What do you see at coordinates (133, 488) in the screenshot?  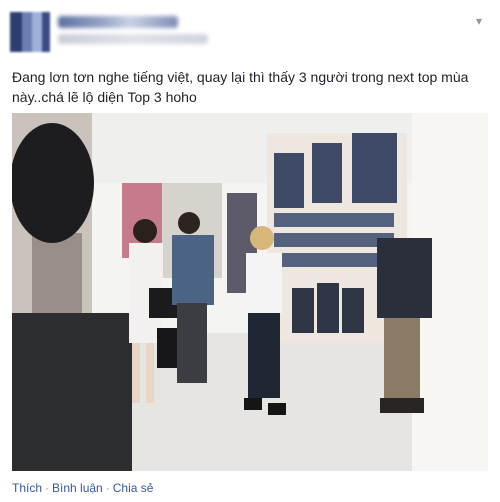 I see `share-link: Chia sẻ` at bounding box center [133, 488].